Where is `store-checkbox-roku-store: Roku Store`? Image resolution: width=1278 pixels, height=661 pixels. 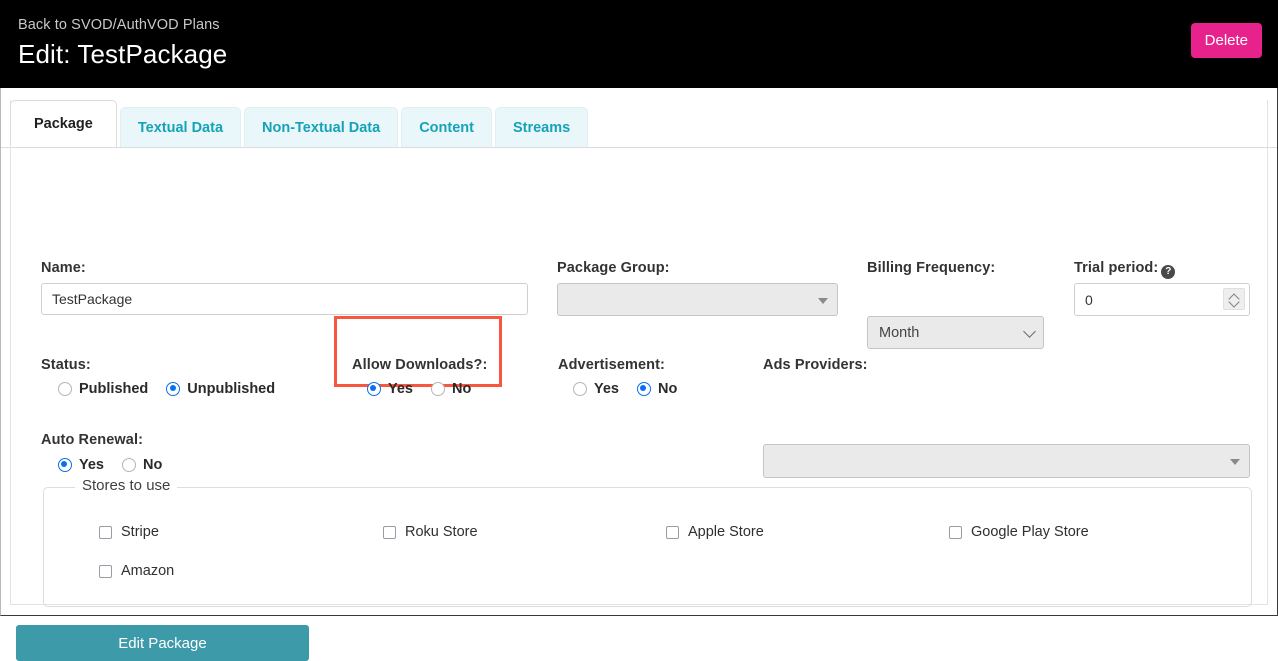 store-checkbox-roku-store: Roku Store is located at coordinates (430, 532).